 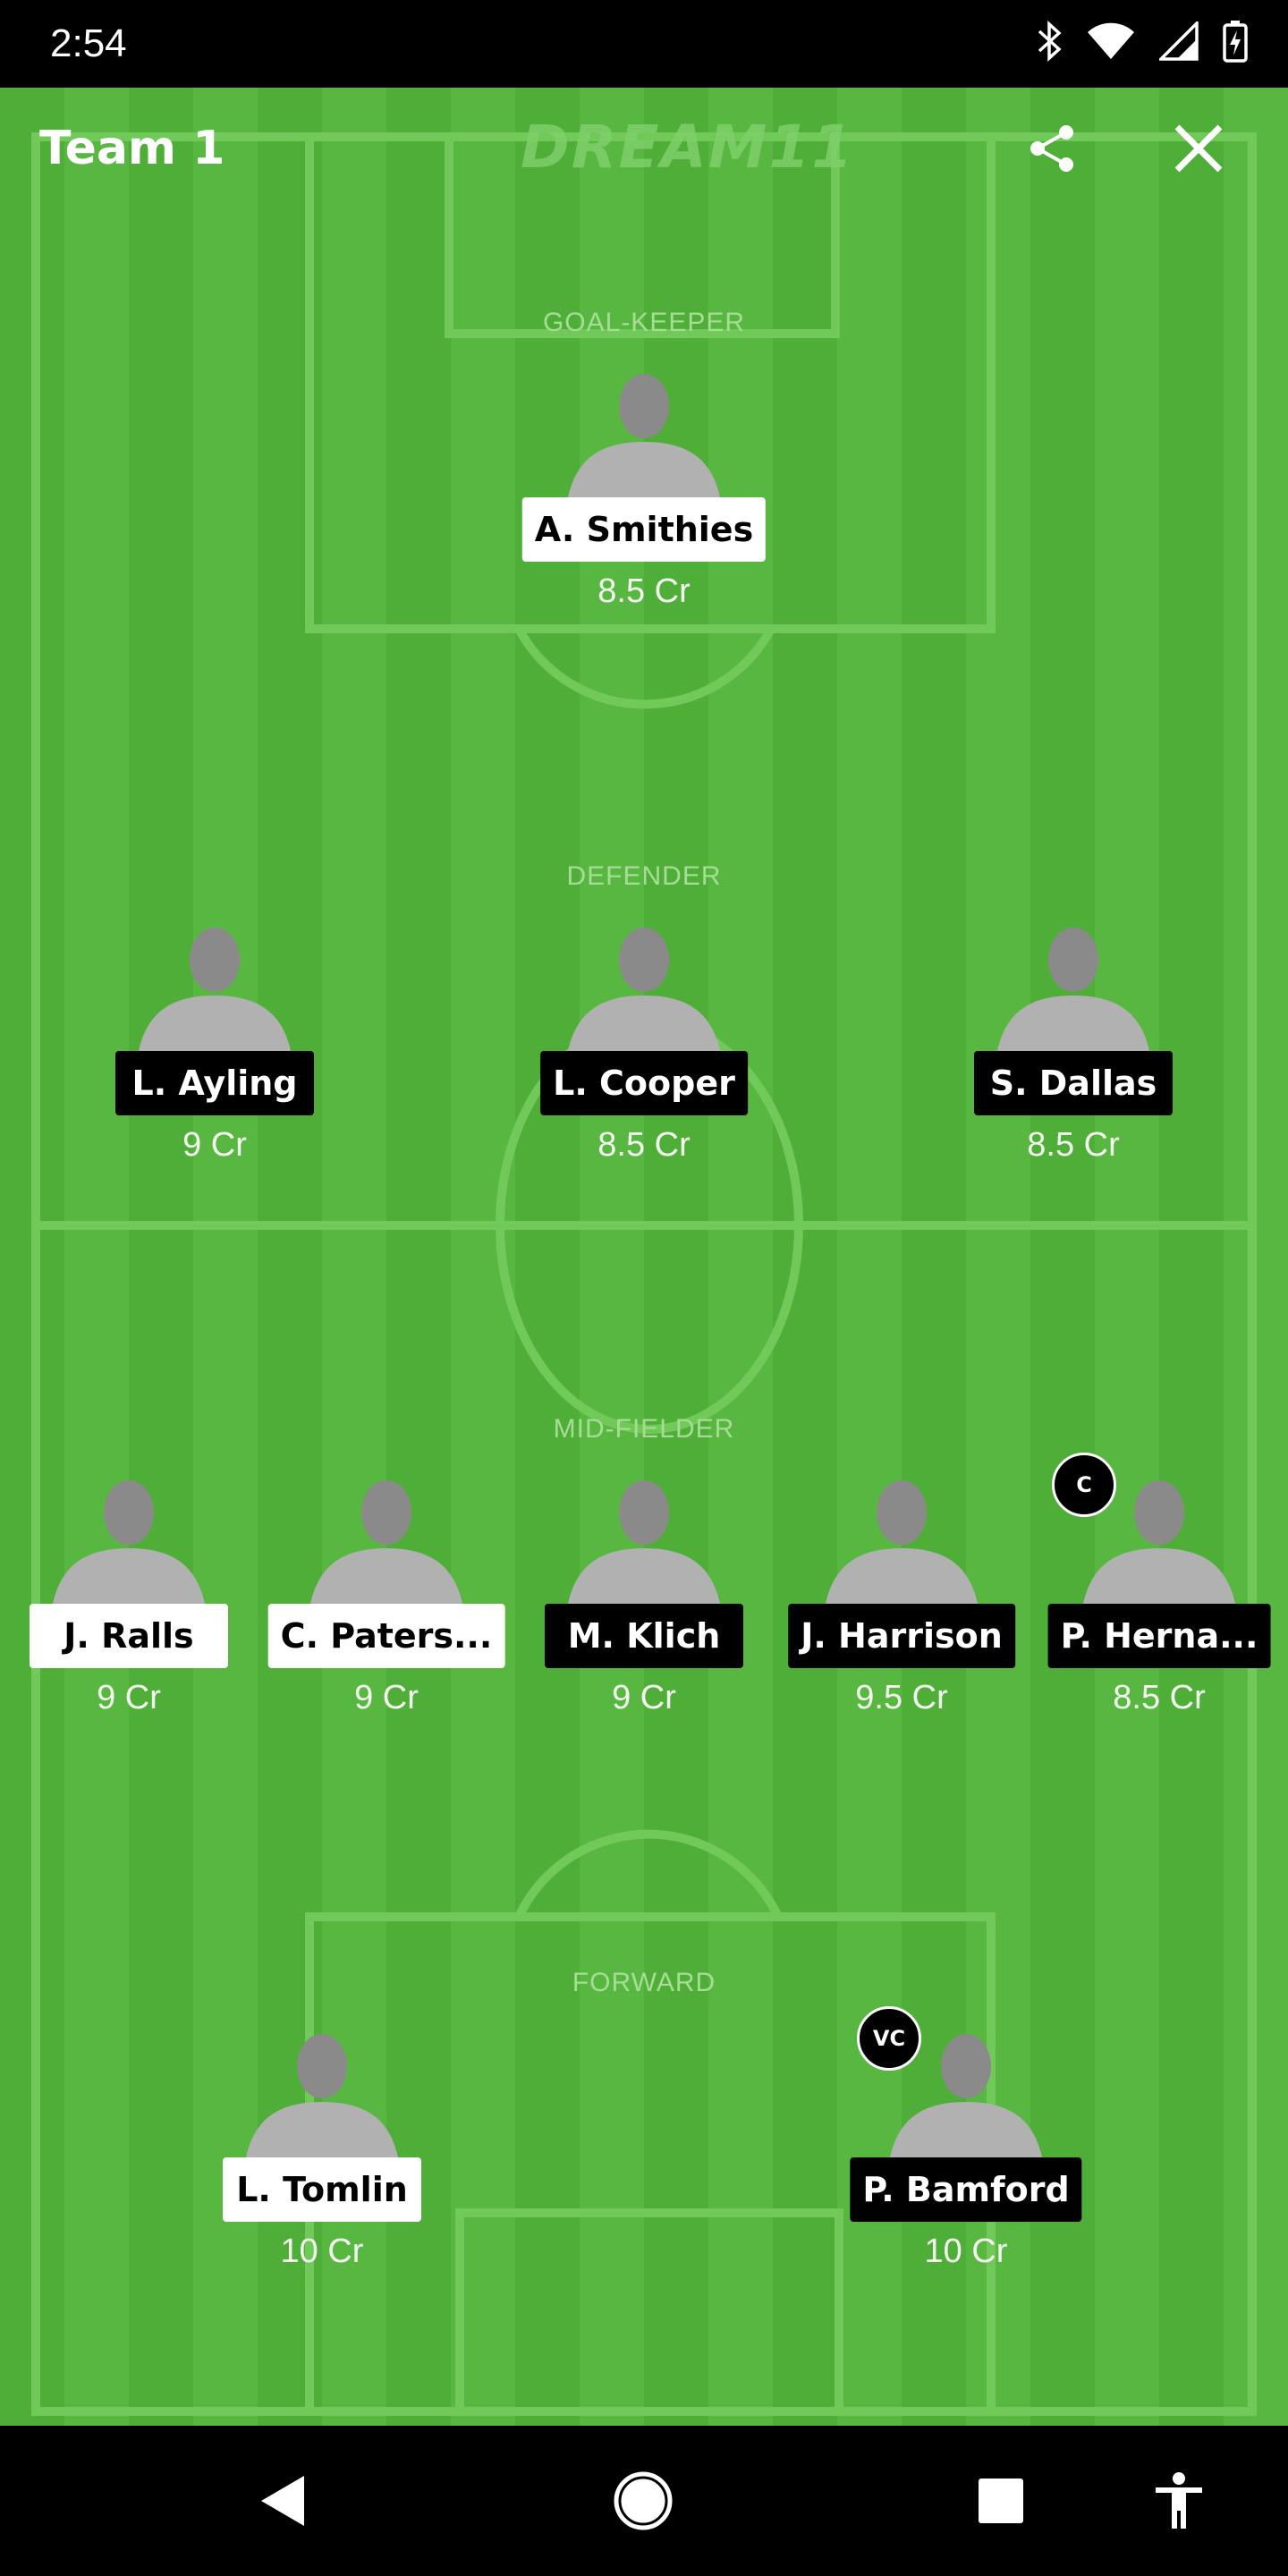 I want to click on wifi-icon, so click(x=1111, y=40).